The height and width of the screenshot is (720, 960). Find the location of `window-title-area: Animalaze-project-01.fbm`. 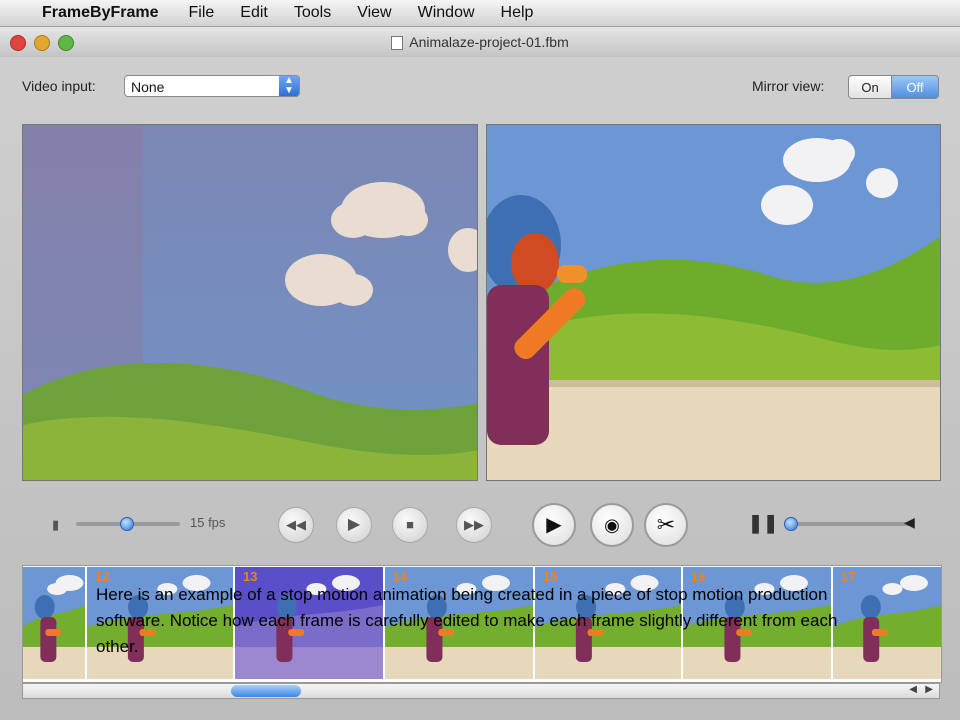

window-title-area: Animalaze-project-01.fbm is located at coordinates (480, 42).